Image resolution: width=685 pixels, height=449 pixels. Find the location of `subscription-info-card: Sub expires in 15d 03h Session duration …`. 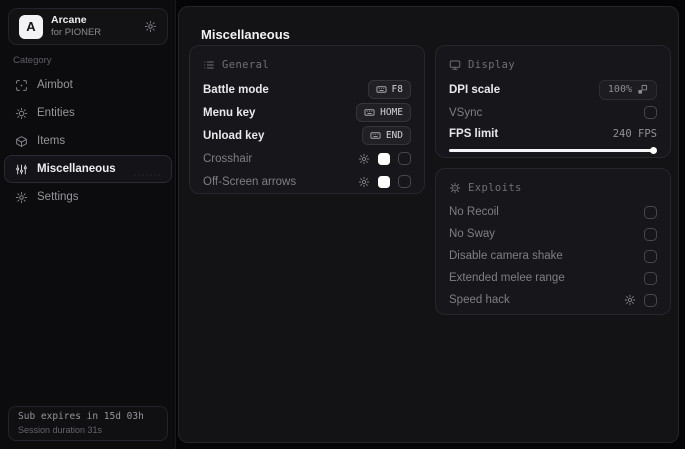

subscription-info-card: Sub expires in 15d 03h Session duration … is located at coordinates (88, 423).